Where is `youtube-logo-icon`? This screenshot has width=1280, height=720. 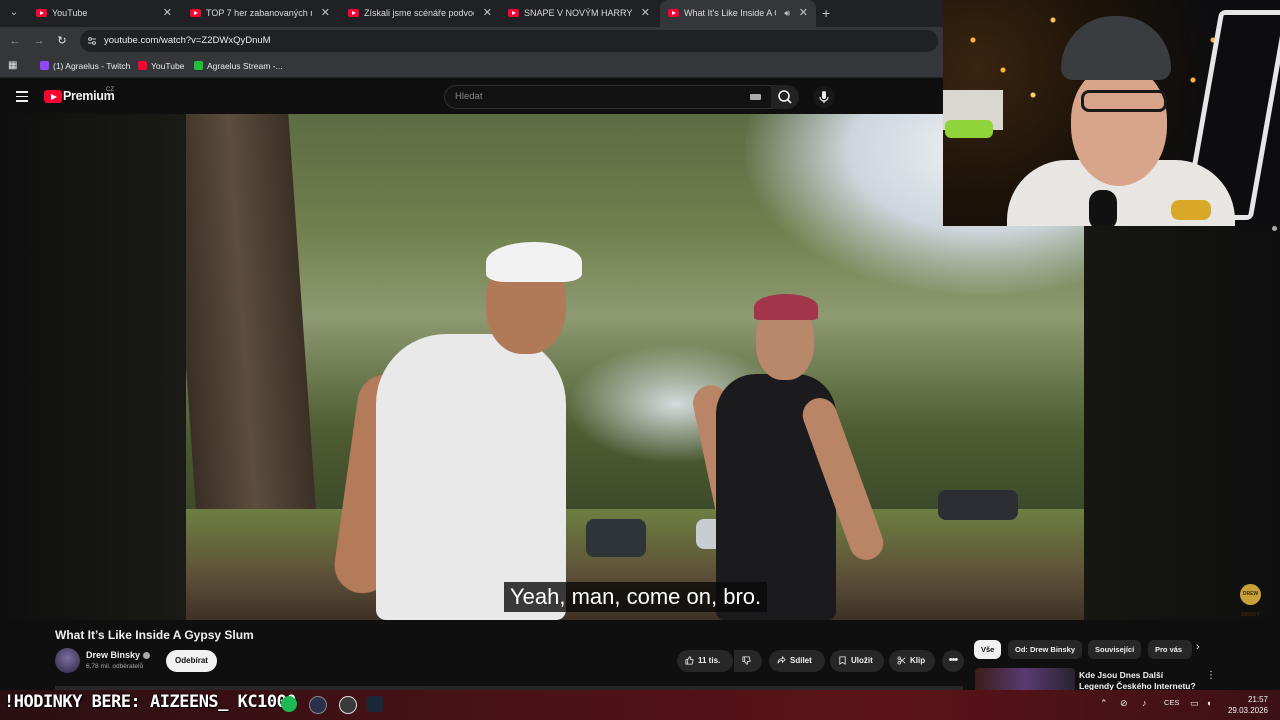 youtube-logo-icon is located at coordinates (53, 96).